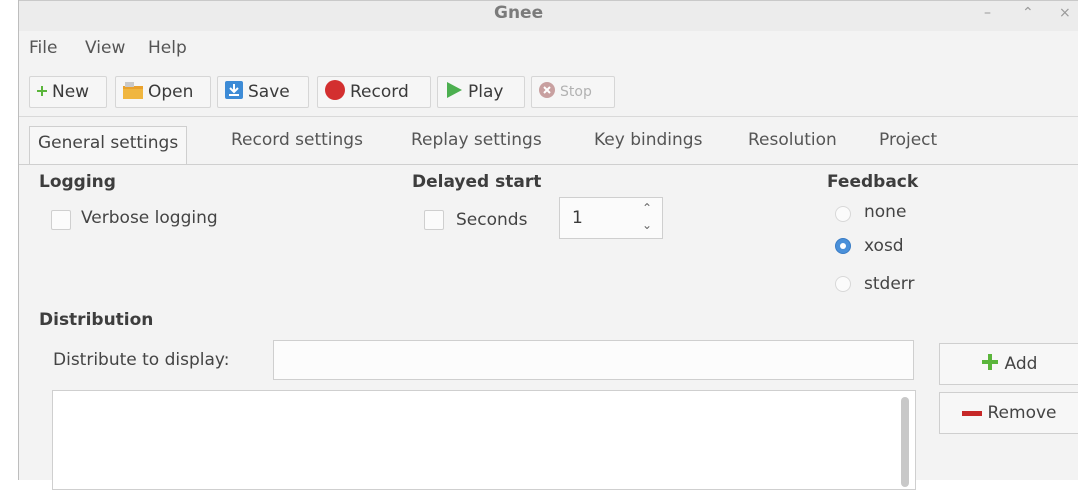  Describe the element at coordinates (1022, 413) in the screenshot. I see `remove-button-label: Remove` at that location.